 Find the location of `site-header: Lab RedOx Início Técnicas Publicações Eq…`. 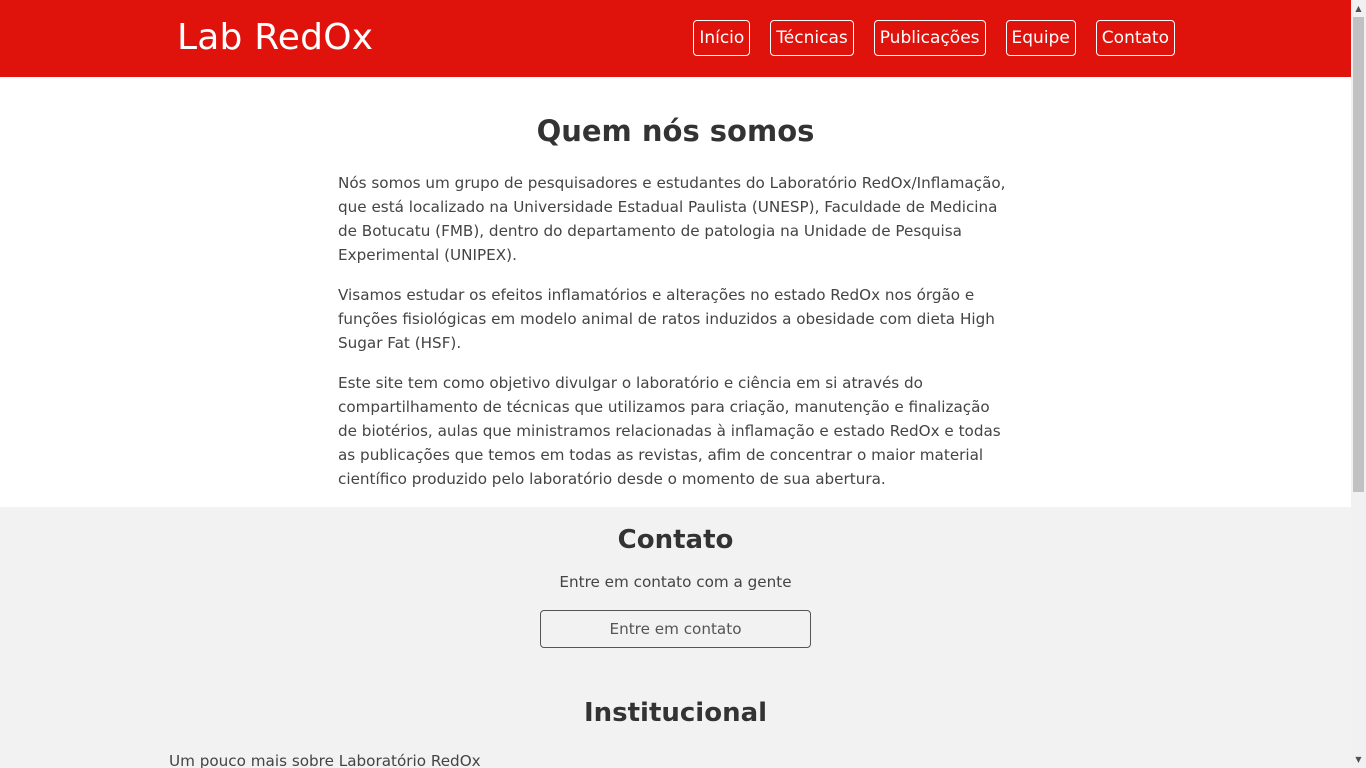

site-header: Lab RedOx Início Técnicas Publicações Eq… is located at coordinates (675, 38).